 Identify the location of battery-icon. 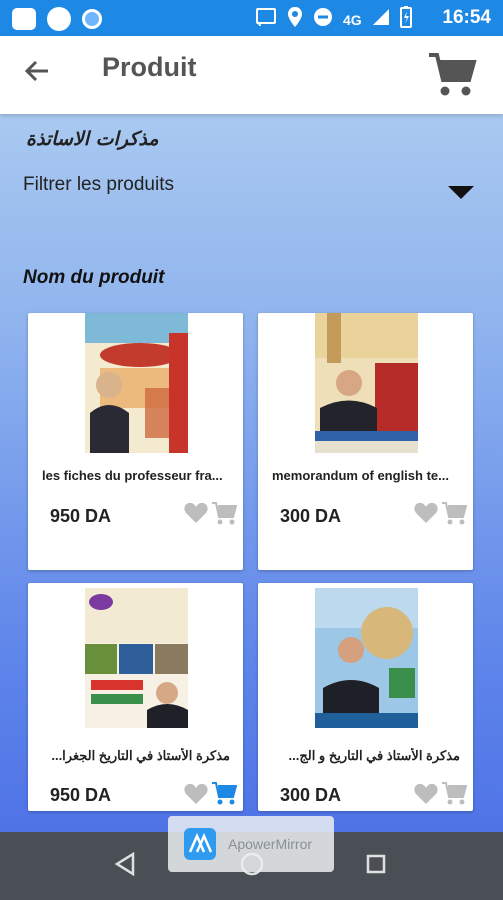
(405, 19).